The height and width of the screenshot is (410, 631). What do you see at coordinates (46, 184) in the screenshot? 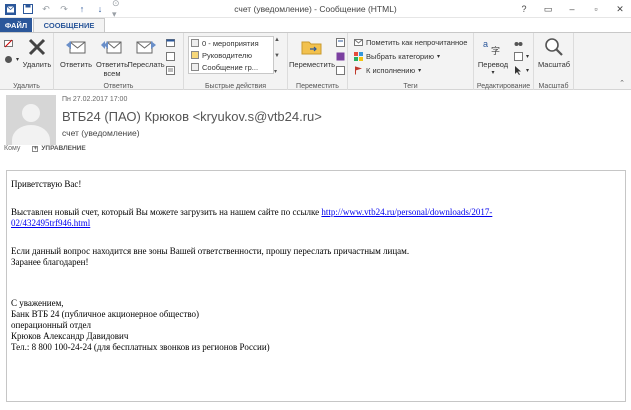
I see `greeting: Приветствую Вас!` at bounding box center [46, 184].